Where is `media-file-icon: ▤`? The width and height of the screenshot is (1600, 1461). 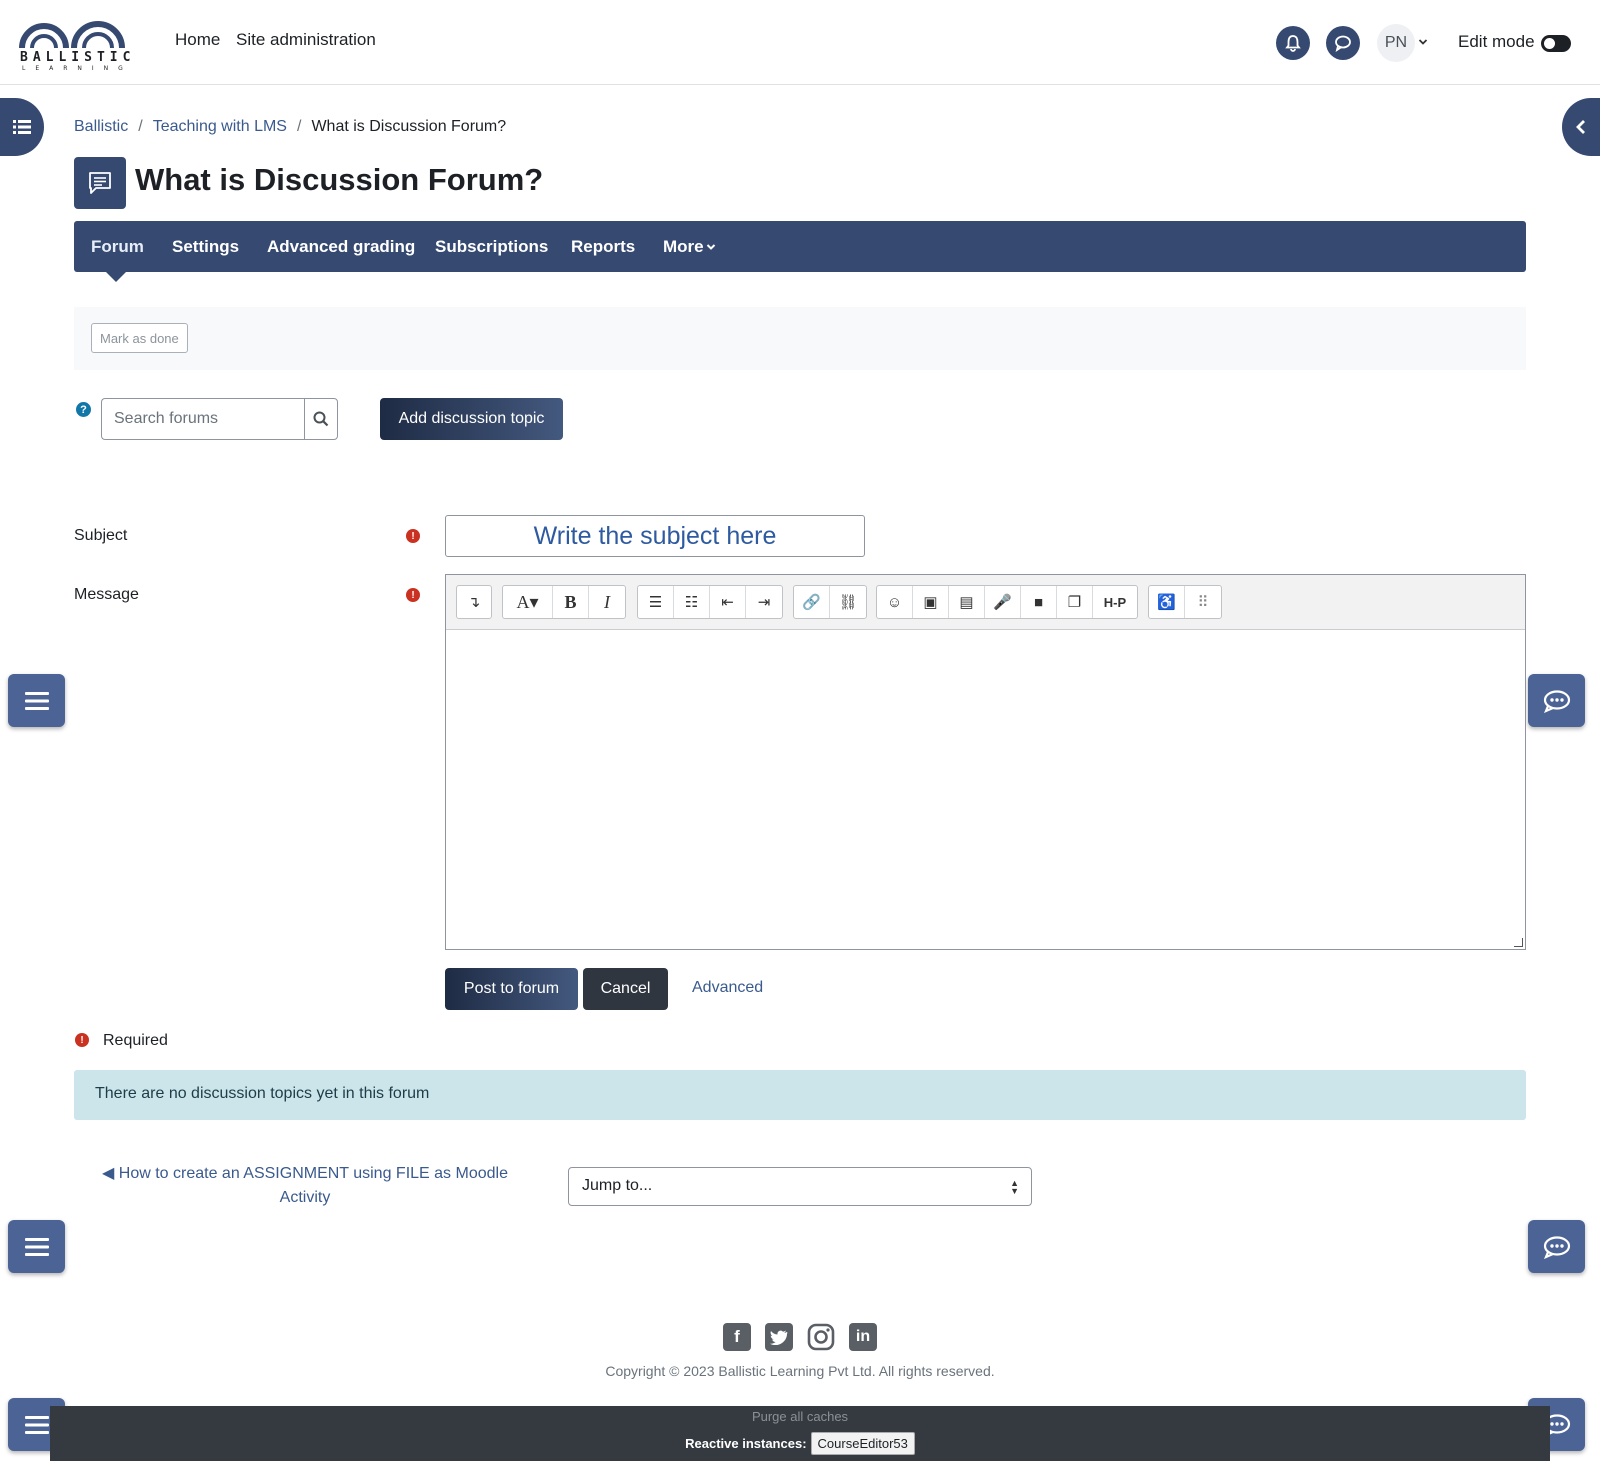 media-file-icon: ▤ is located at coordinates (967, 602).